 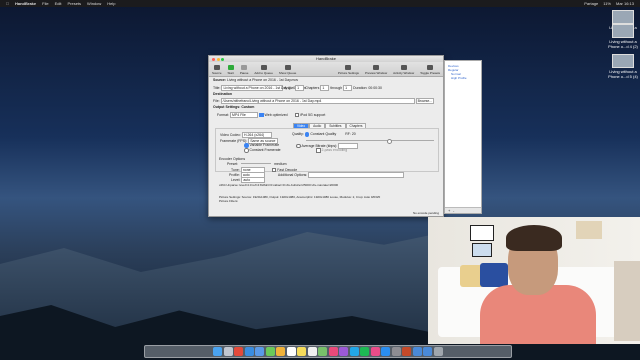 I want to click on destination-heading: Destination, so click(x=223, y=94).